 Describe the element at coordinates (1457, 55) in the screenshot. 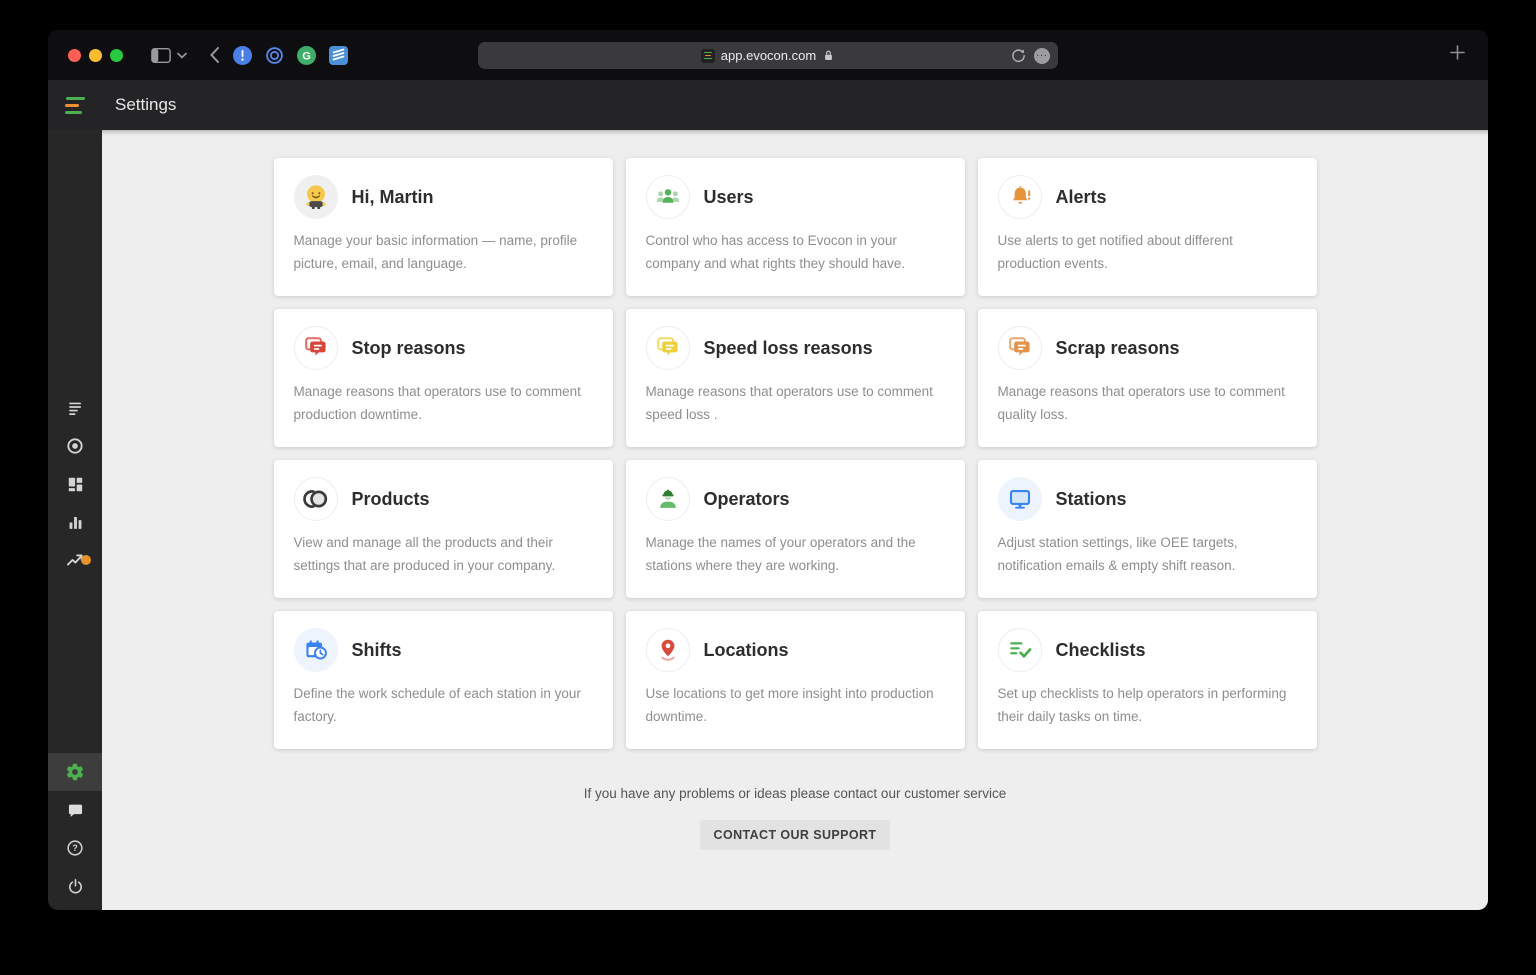

I see `new-tab-icon` at that location.